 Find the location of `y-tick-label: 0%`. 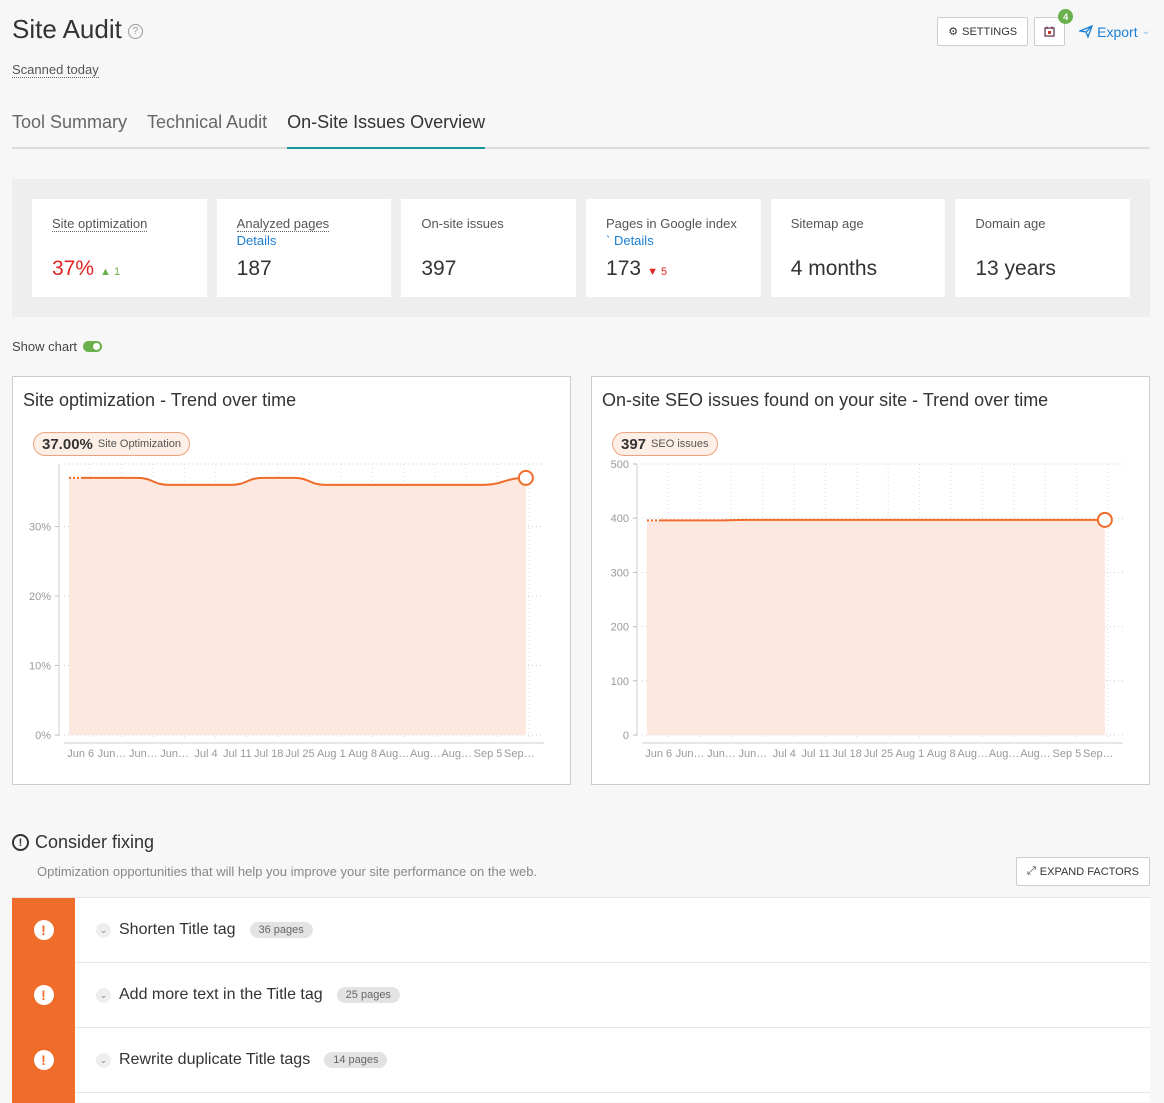

y-tick-label: 0% is located at coordinates (43, 736).